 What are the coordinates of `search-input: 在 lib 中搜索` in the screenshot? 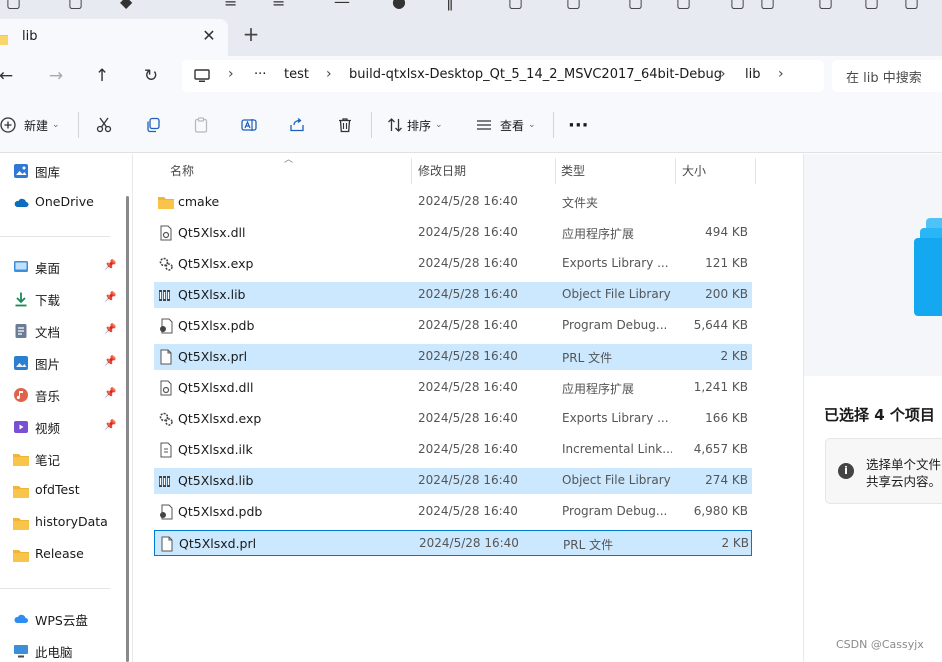 It's located at (887, 76).